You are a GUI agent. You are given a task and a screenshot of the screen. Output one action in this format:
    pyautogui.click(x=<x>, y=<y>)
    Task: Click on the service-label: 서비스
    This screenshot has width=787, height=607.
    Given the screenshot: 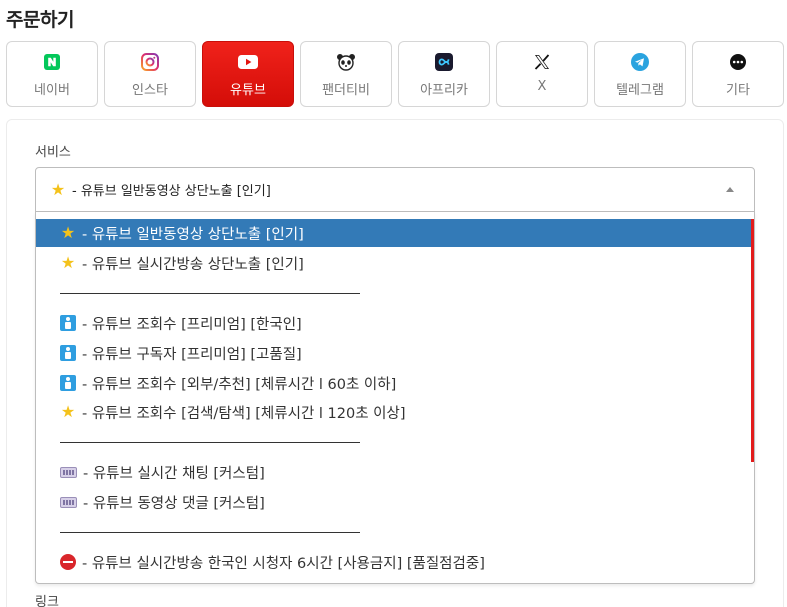 What is the action you would take?
    pyautogui.click(x=53, y=152)
    